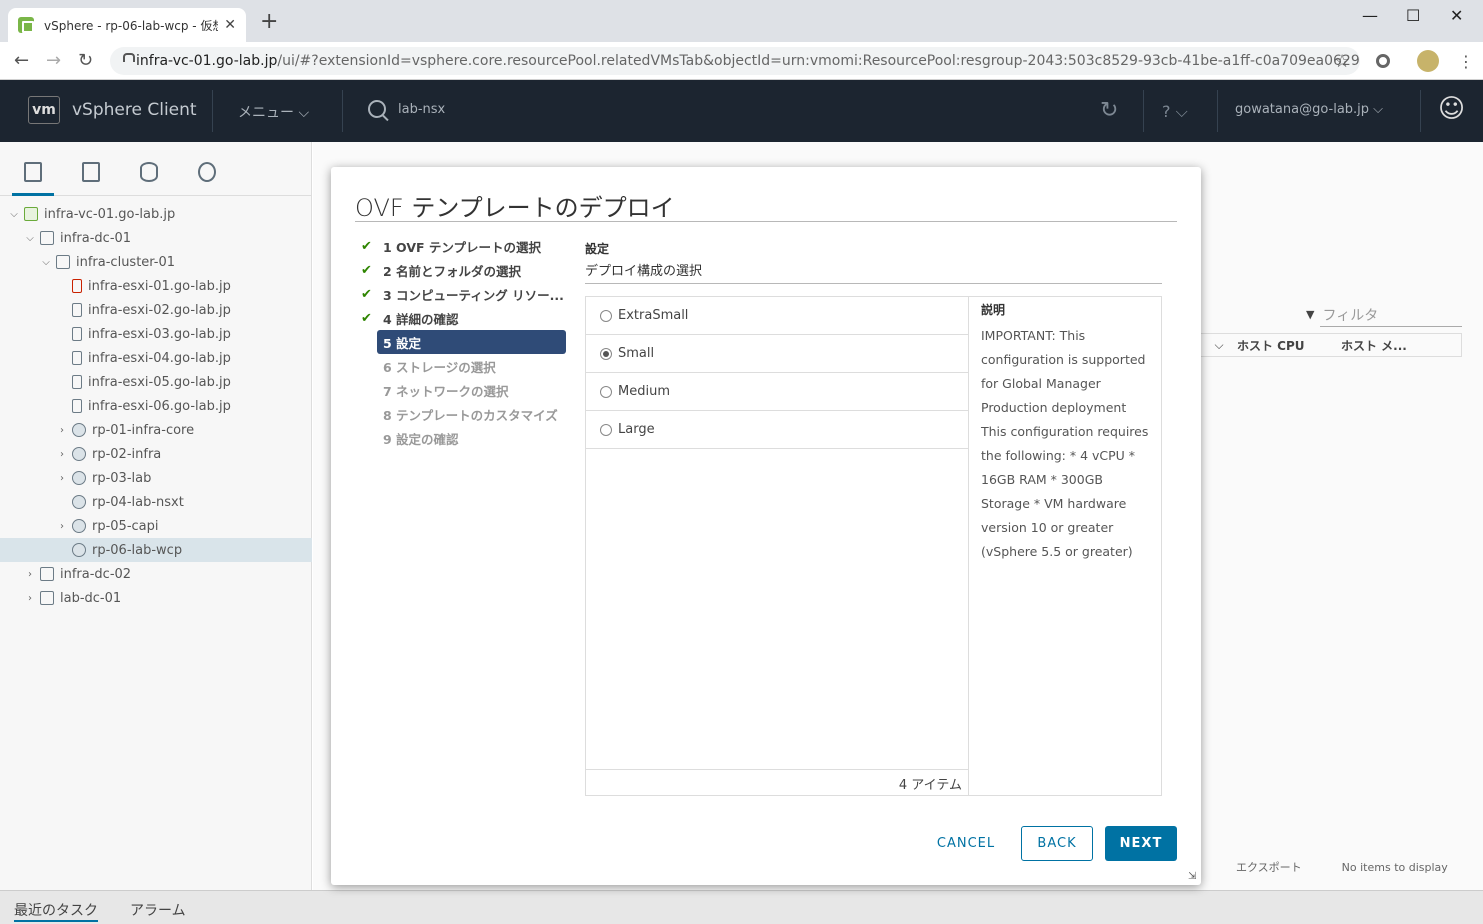  Describe the element at coordinates (21, 60) in the screenshot. I see `back-arrow-icon: ←` at that location.